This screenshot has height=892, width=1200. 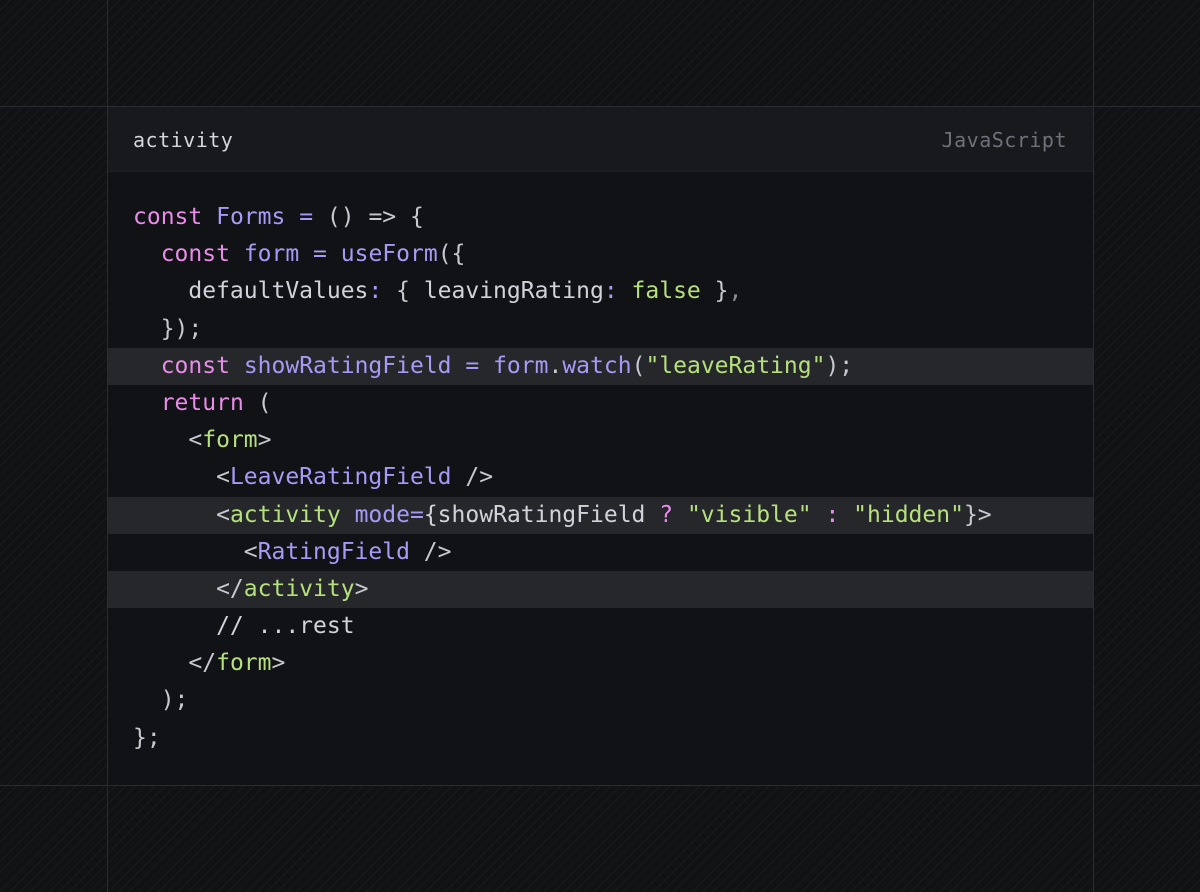 I want to click on code-line: </form>, so click(x=600, y=663).